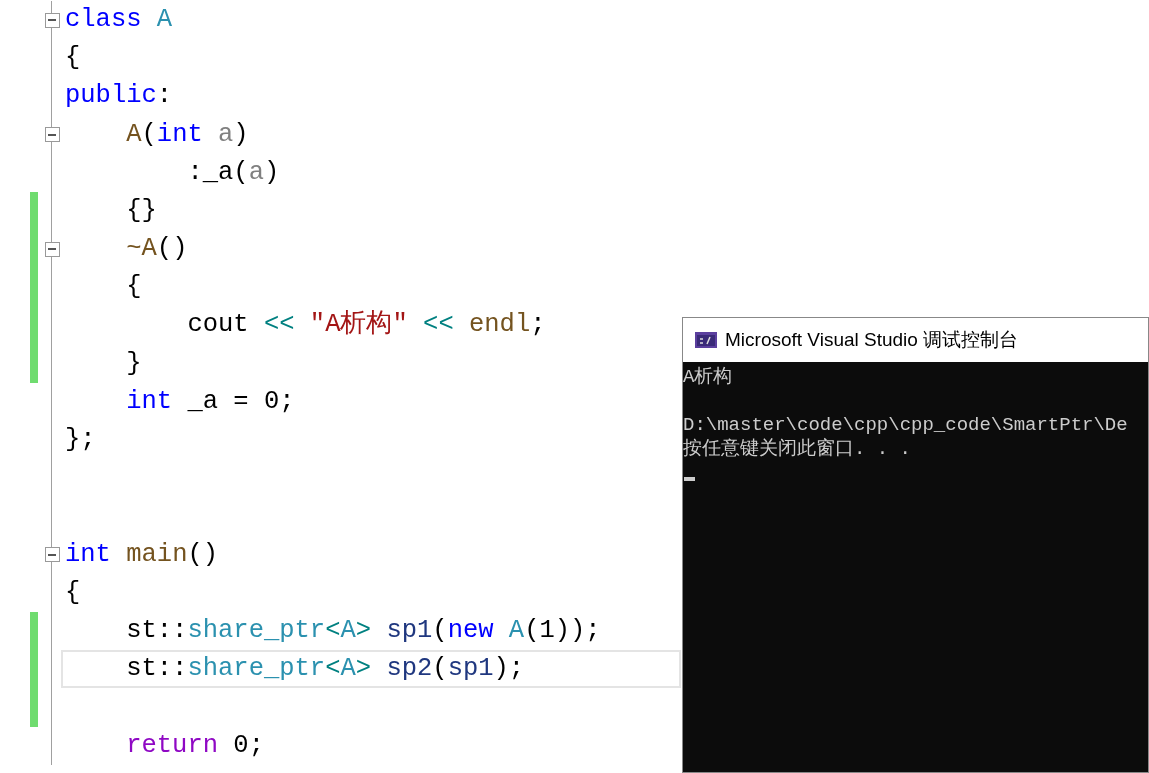 This screenshot has height=773, width=1149. I want to click on code-line: }, so click(133, 363).